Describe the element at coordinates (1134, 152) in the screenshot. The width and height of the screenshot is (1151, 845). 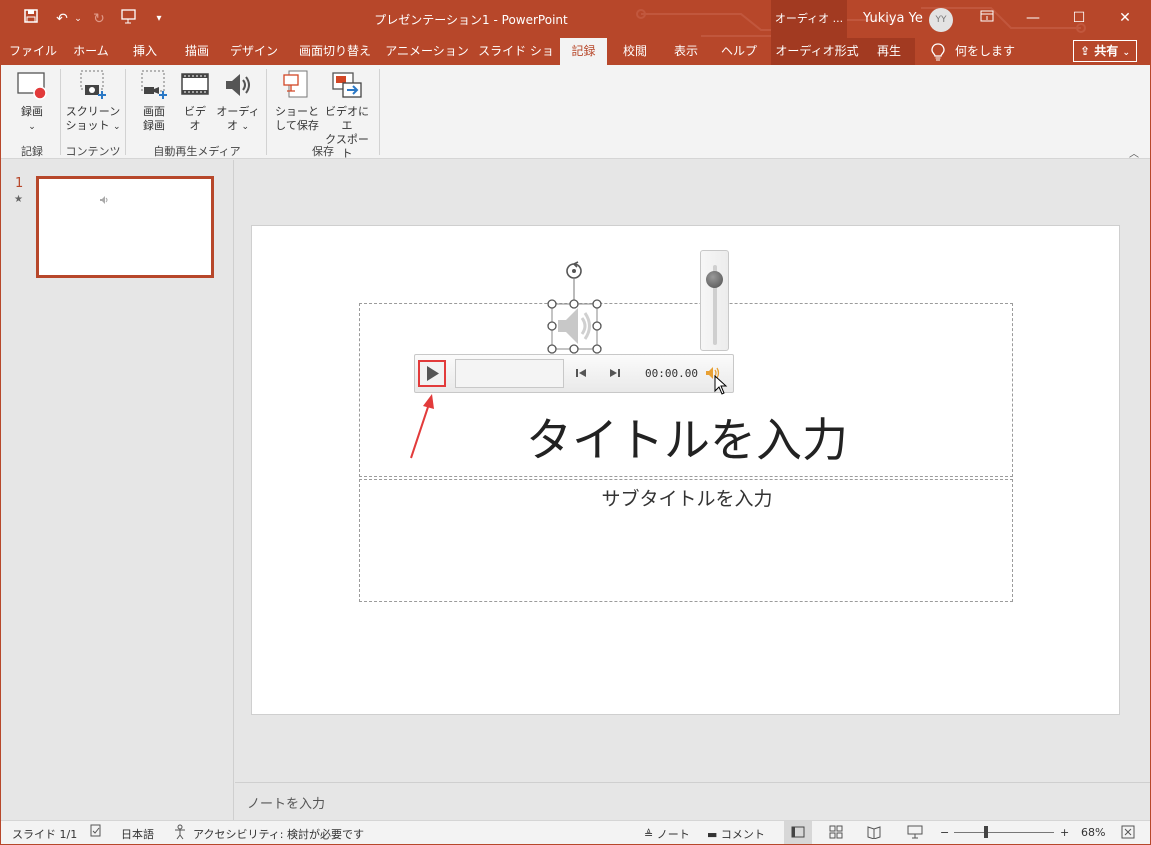
I see `collapse-ribbon-icon: ︿` at that location.